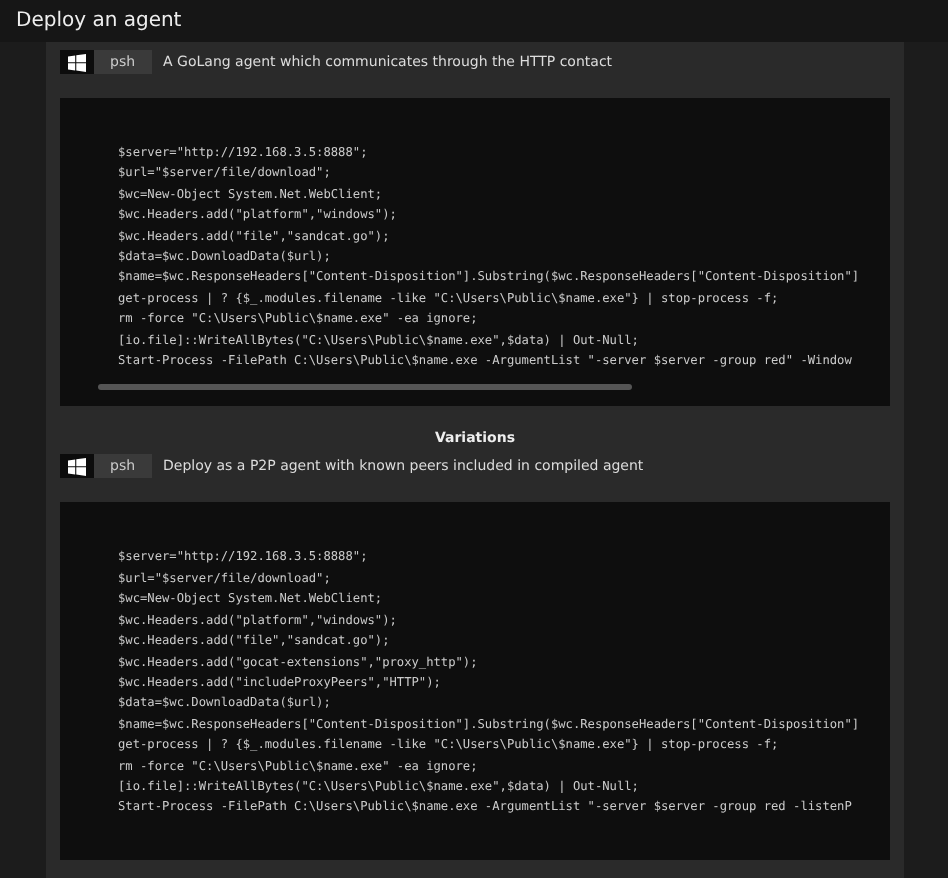 Image resolution: width=948 pixels, height=878 pixels. I want to click on window-title: Deploy an agent, so click(99, 21).